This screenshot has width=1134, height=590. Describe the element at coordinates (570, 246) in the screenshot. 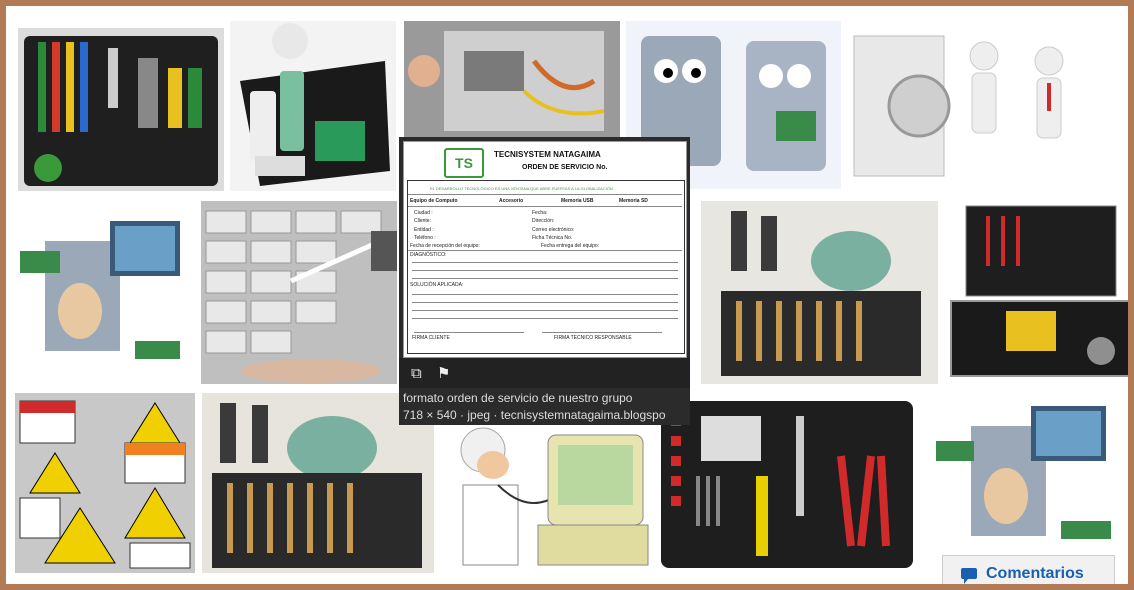

I see `label-entrega: Fecha entrega del equipo:` at that location.